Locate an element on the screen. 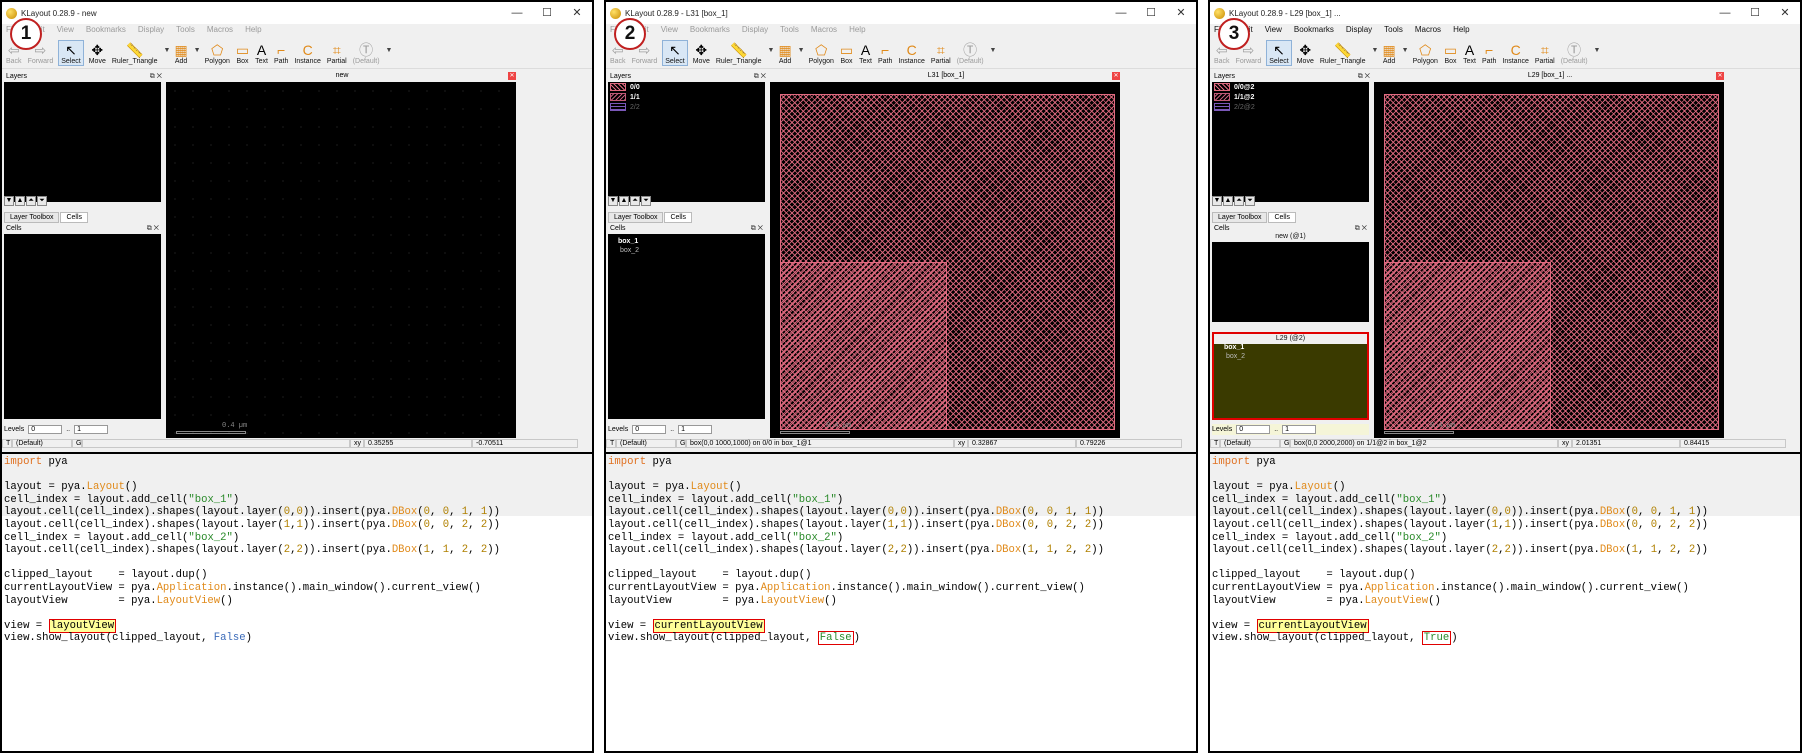  layer-row: 0/0@2 is located at coordinates (1290, 87).